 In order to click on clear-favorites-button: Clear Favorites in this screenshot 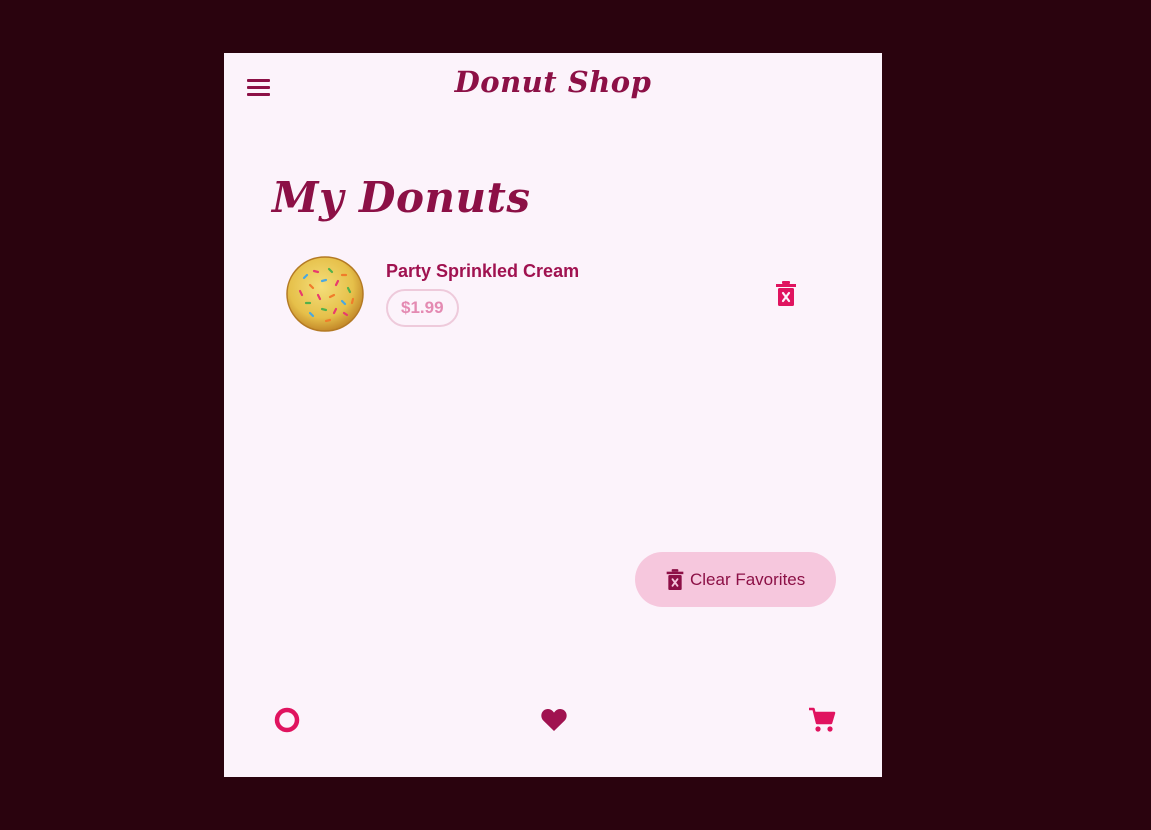, I will do `click(735, 579)`.